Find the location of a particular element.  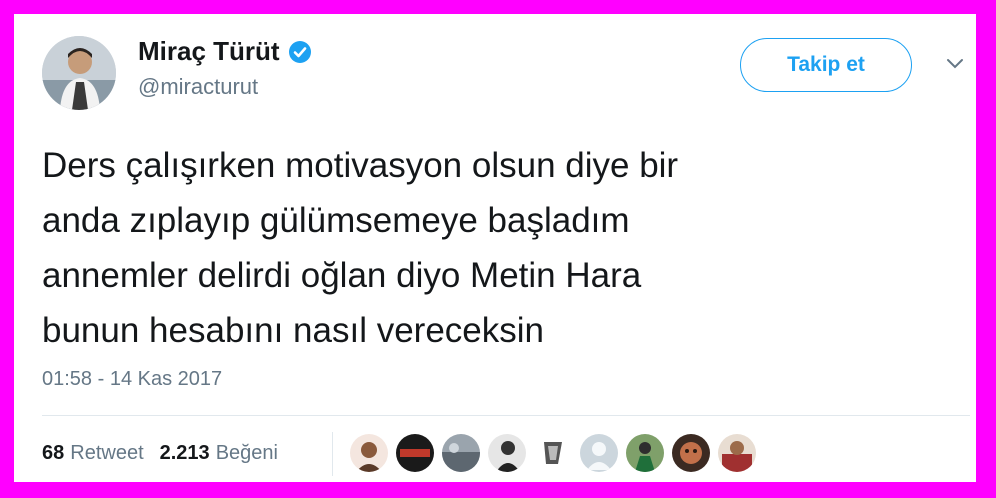

verified-badge-icon is located at coordinates (299, 51).